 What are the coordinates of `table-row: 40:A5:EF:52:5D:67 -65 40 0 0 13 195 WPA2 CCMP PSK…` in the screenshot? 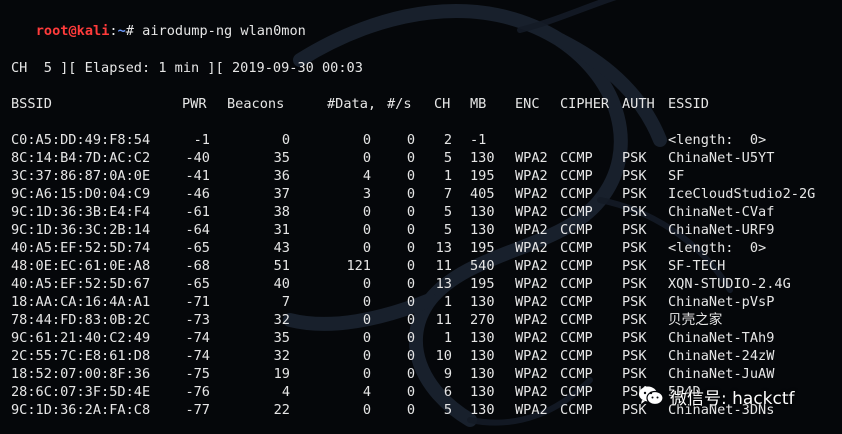 It's located at (421, 284).